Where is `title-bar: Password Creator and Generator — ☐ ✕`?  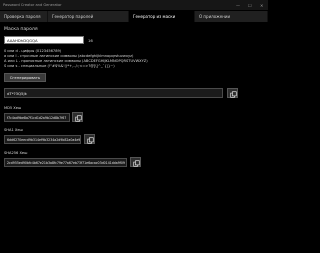 title-bar: Password Creator and Generator — ☐ ✕ is located at coordinates (134, 5).